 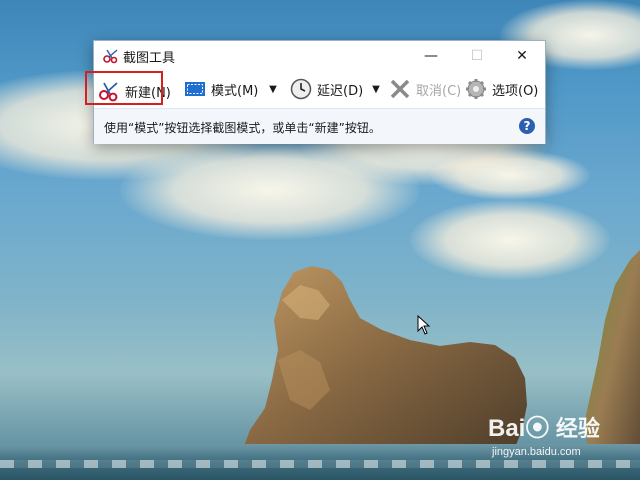 I want to click on options-button: 选项(O), so click(x=501, y=89).